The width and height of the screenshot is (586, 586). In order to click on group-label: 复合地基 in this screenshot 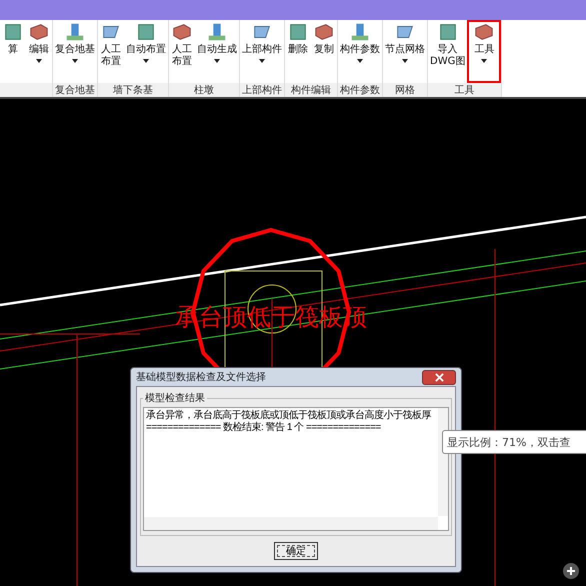, I will do `click(75, 90)`.